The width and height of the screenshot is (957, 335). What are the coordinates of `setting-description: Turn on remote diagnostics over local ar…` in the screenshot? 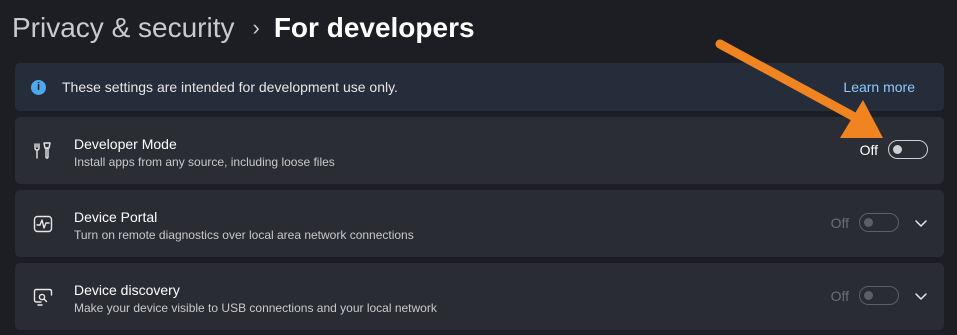 It's located at (244, 235).